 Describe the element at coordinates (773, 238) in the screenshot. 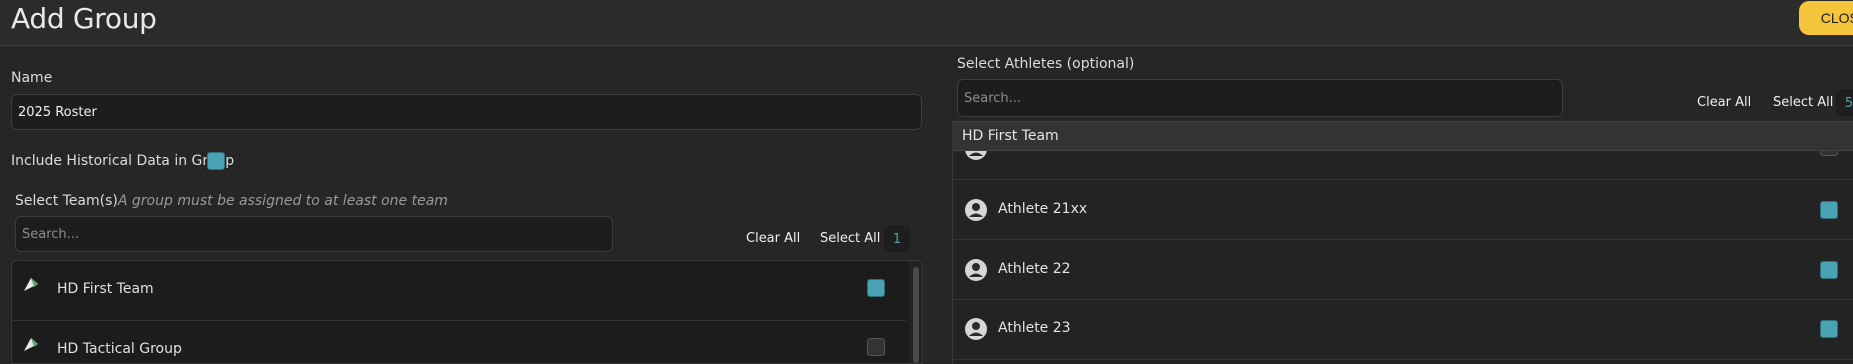

I see `teams-clear-all-button: Clear All` at that location.